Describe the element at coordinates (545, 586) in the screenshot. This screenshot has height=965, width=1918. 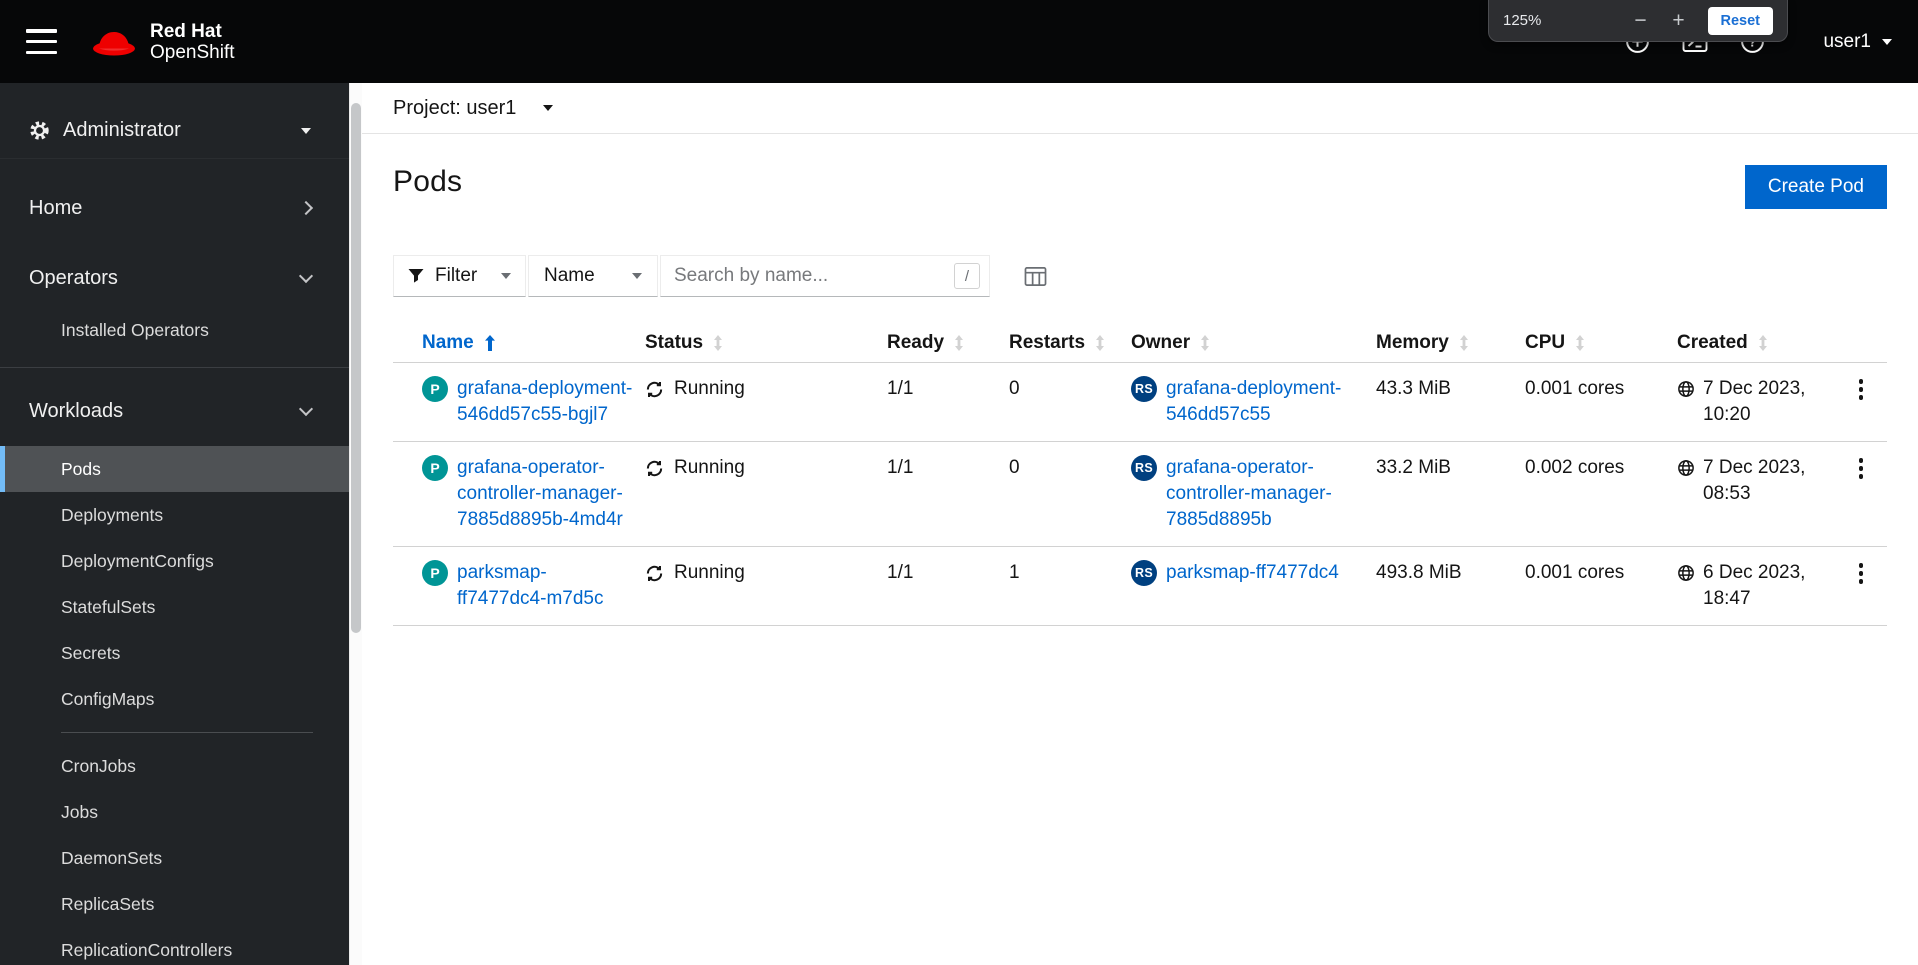
I see `pod-name-link: parksmap-ff7477dc4-m7d5c` at that location.